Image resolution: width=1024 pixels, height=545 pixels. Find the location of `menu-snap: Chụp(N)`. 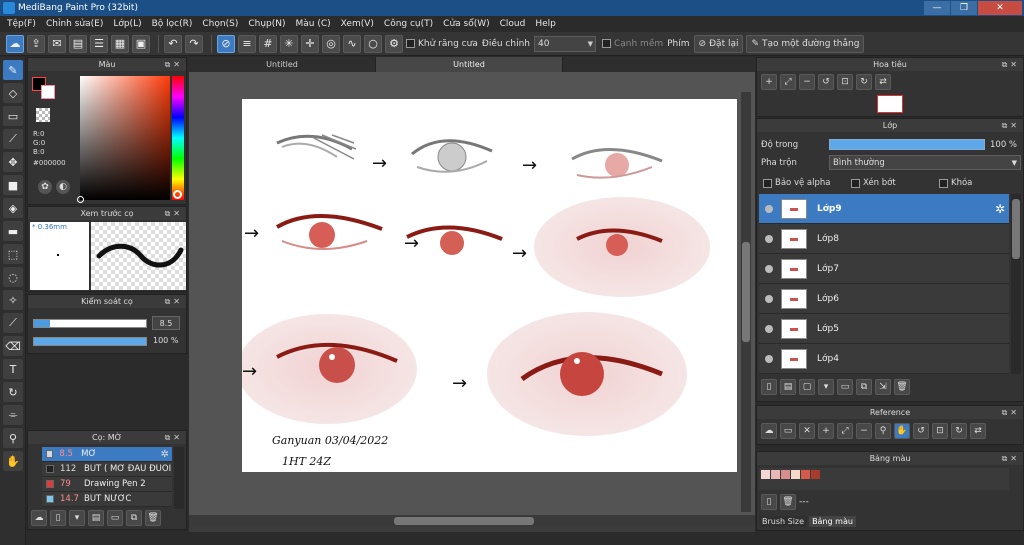

menu-snap: Chụp(N) is located at coordinates (266, 24).